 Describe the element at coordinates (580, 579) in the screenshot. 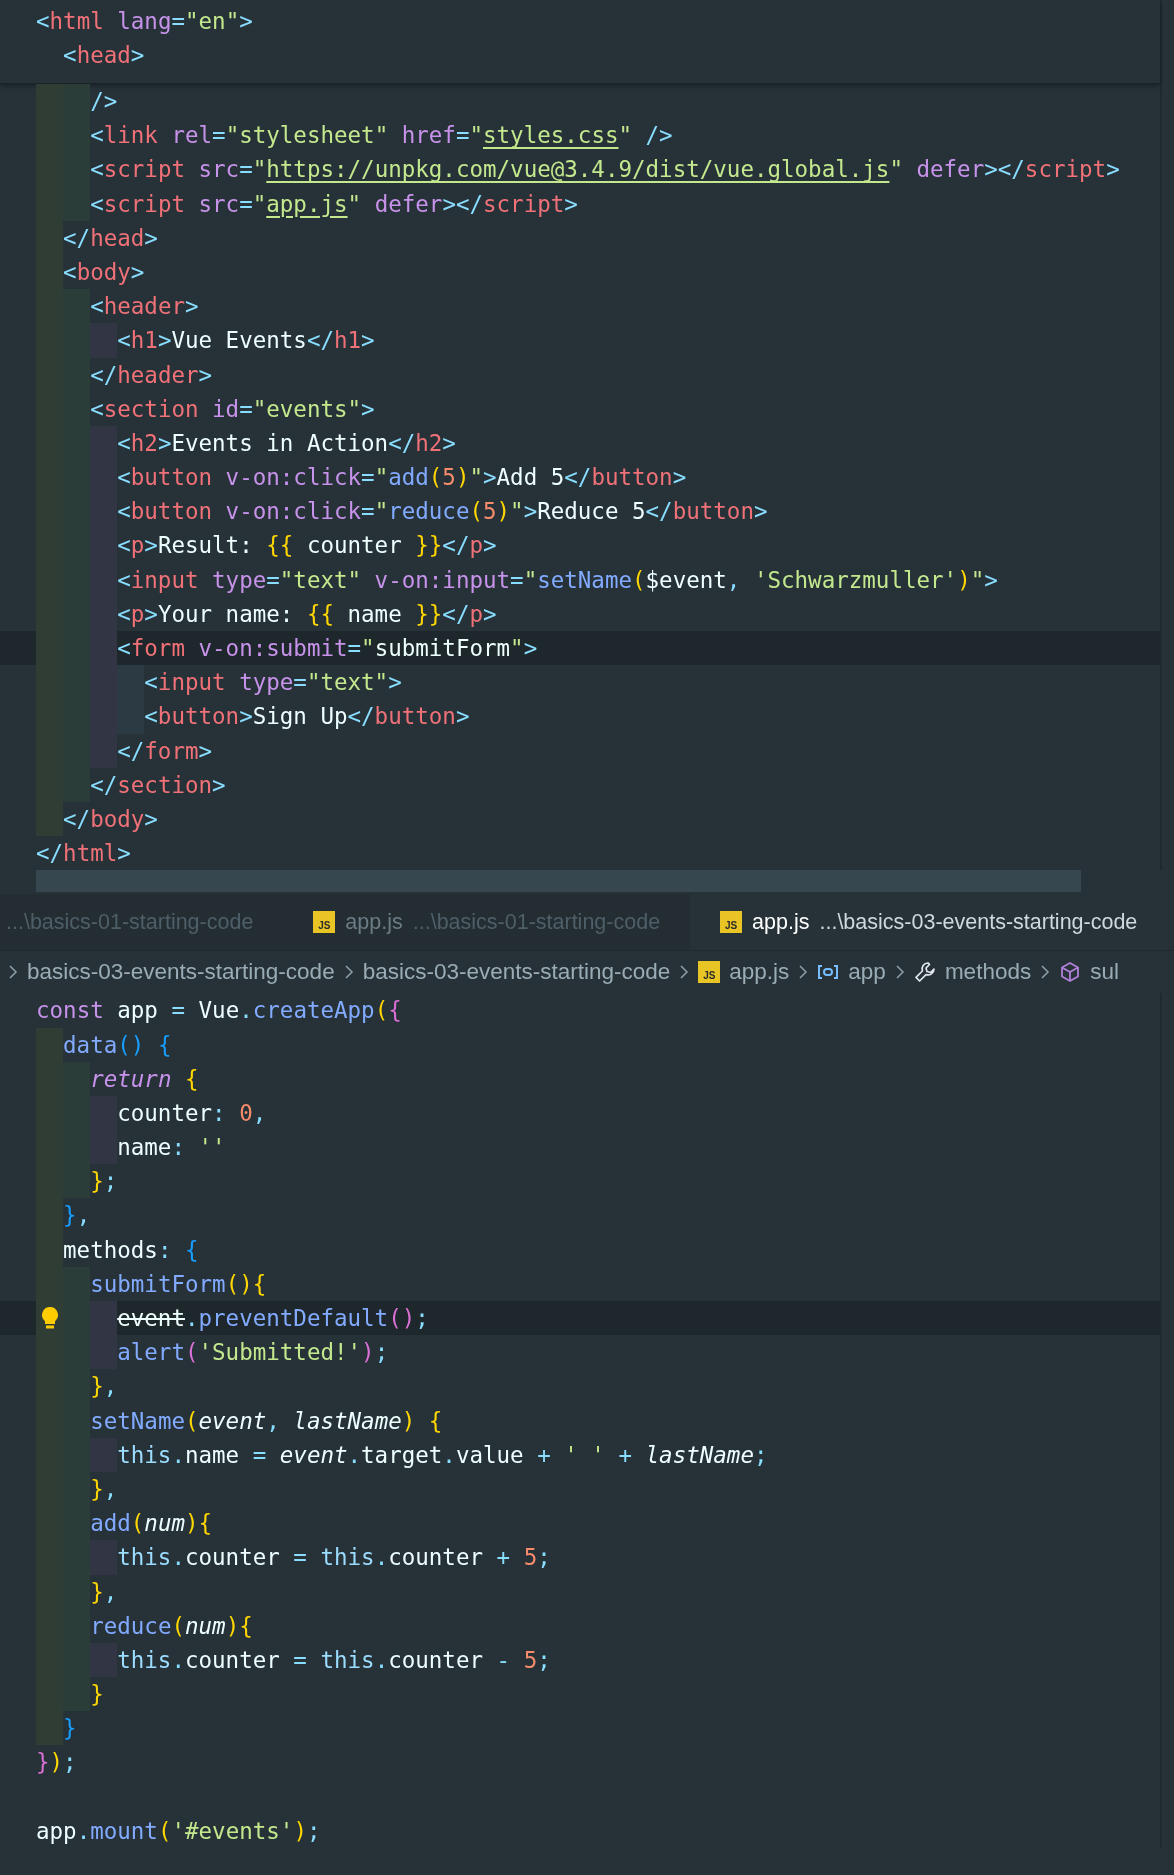

I see `code-line: <input type="text" v-on:input="setName($event, 'Schwarzmuller')">` at that location.